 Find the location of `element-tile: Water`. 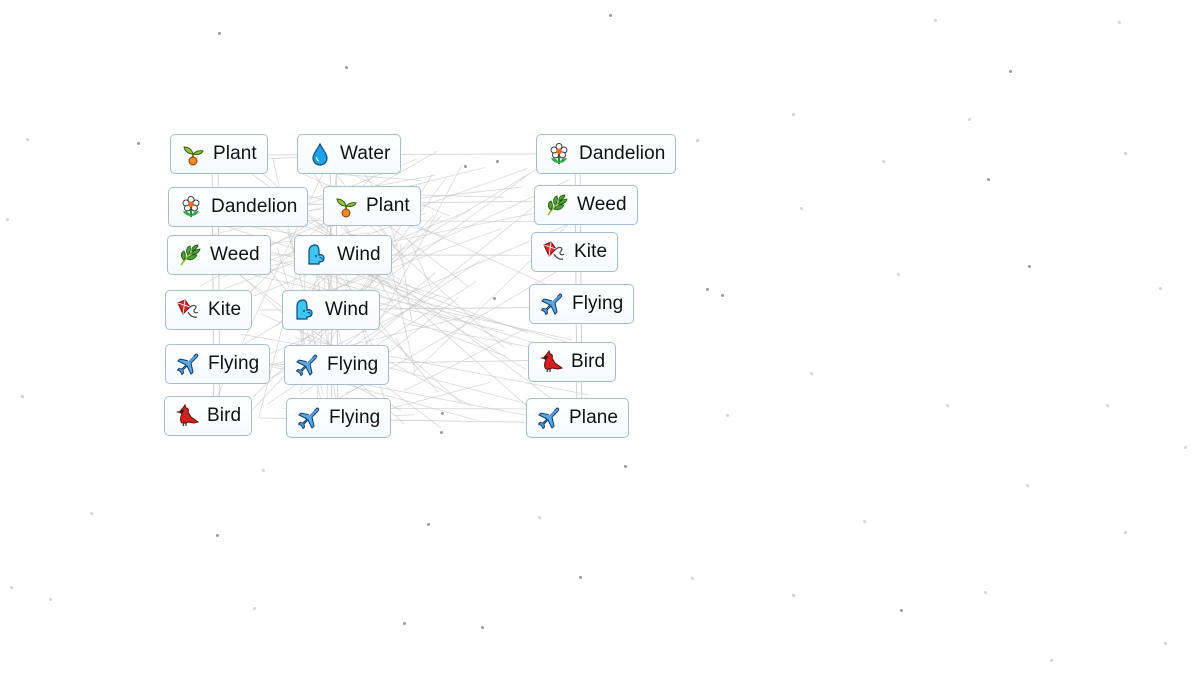

element-tile: Water is located at coordinates (349, 154).